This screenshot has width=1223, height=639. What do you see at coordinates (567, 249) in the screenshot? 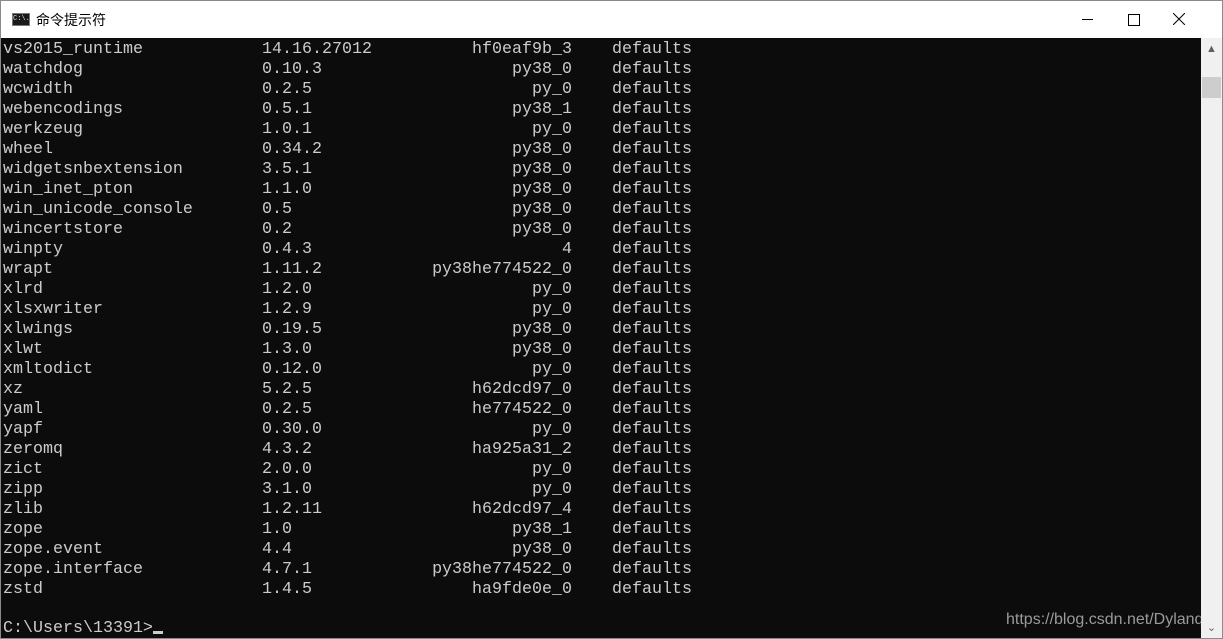
I see `package-build: 4` at bounding box center [567, 249].